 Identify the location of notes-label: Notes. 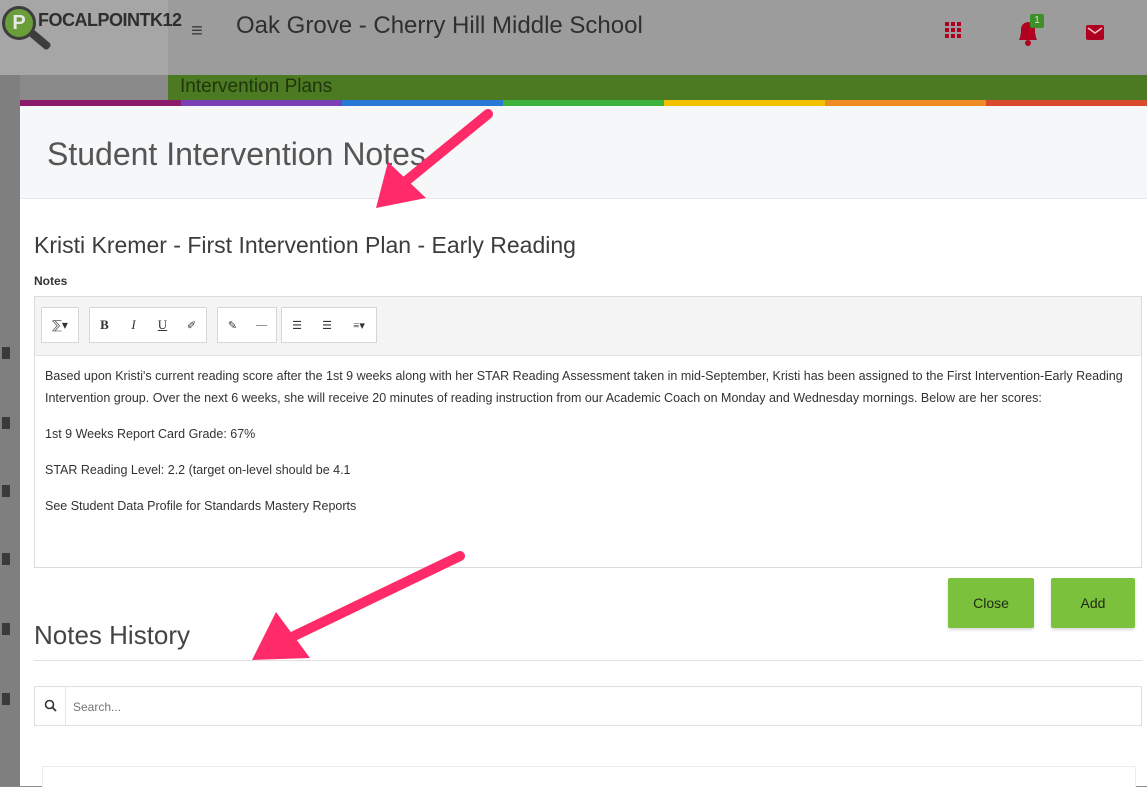
(51, 281).